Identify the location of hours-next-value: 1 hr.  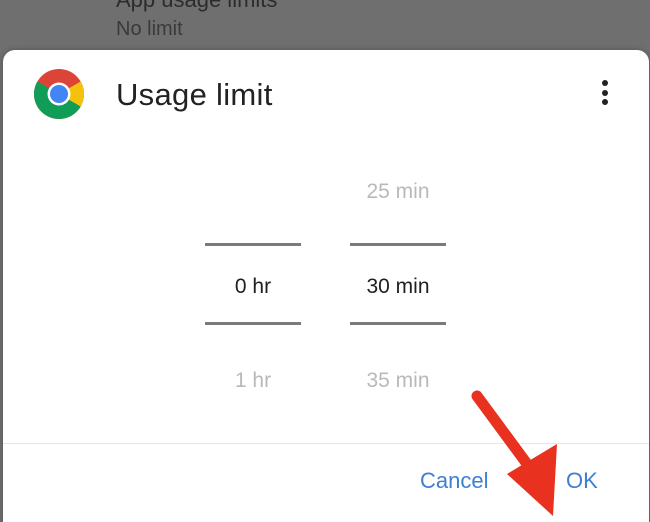
(253, 381).